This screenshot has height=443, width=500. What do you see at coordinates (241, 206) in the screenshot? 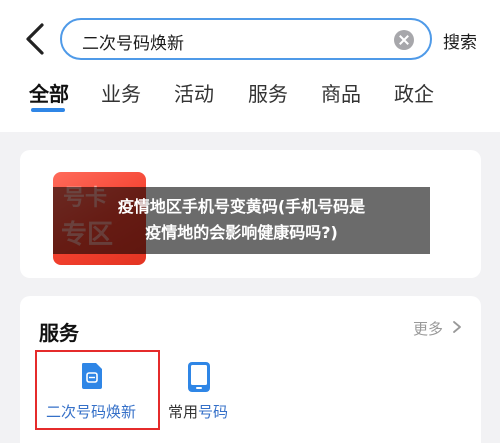
I see `article-title-line-1: 疫情地区手机号变黄码(手机号码是` at bounding box center [241, 206].